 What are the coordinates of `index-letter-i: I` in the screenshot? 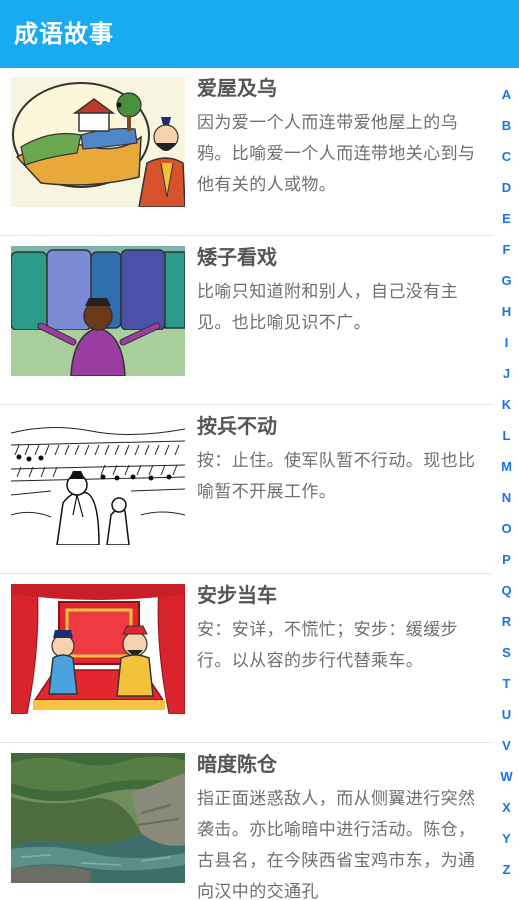 It's located at (506, 343).